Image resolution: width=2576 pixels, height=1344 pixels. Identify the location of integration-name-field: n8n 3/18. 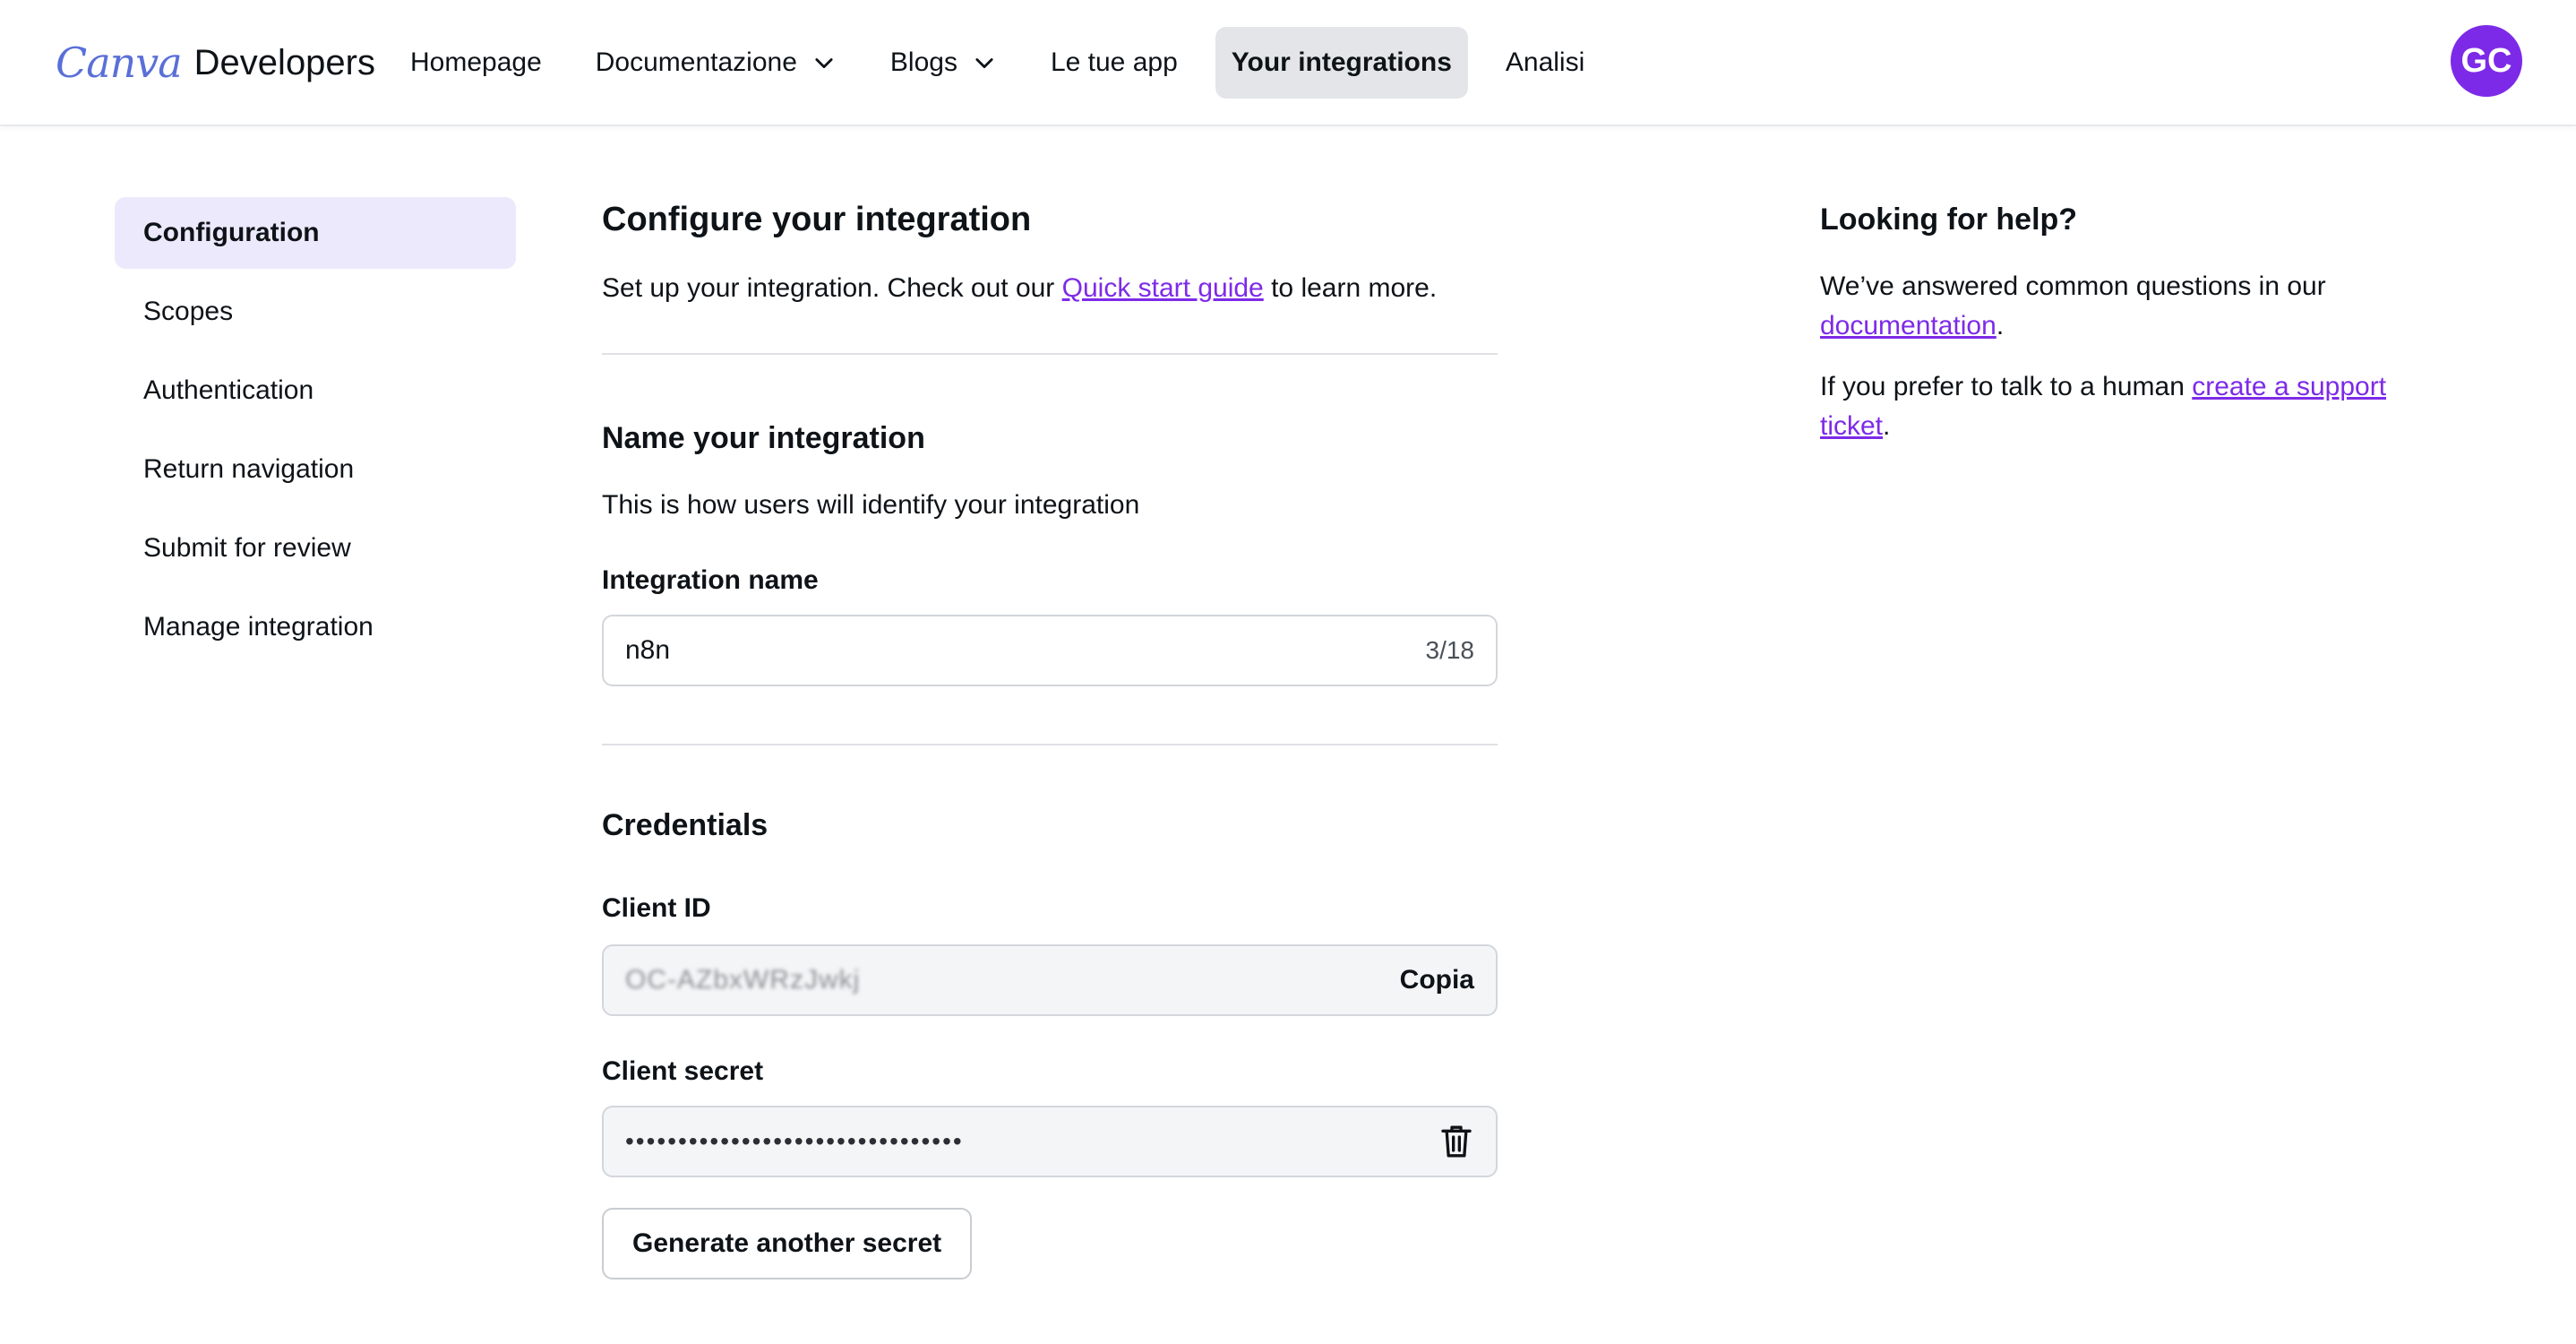
(1050, 651).